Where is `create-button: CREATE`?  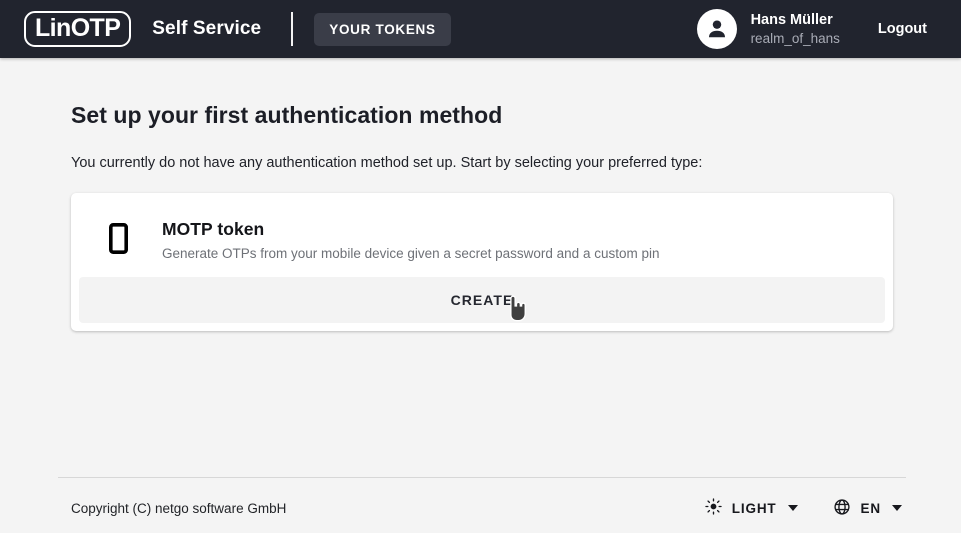
create-button: CREATE is located at coordinates (482, 300).